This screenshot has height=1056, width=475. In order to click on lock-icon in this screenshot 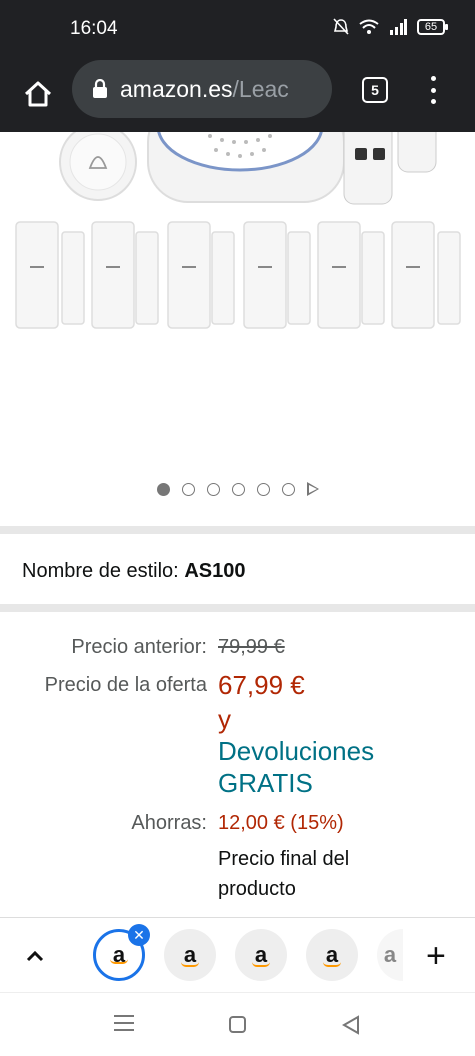, I will do `click(100, 88)`.